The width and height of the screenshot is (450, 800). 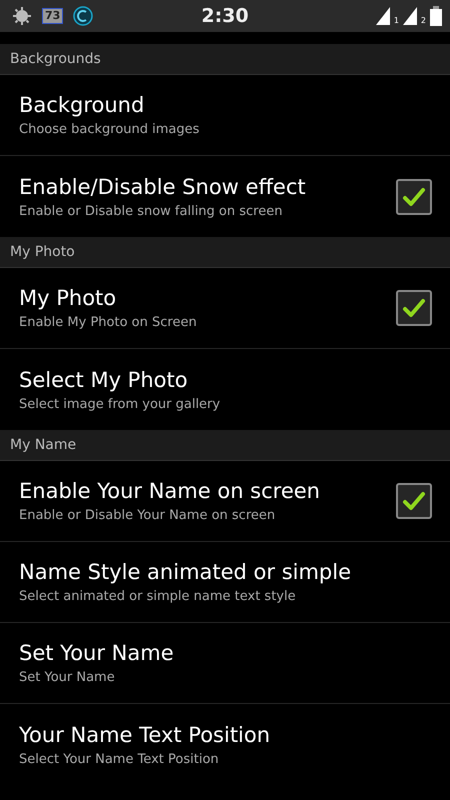 What do you see at coordinates (53, 16) in the screenshot?
I see `temperature-badge: 73` at bounding box center [53, 16].